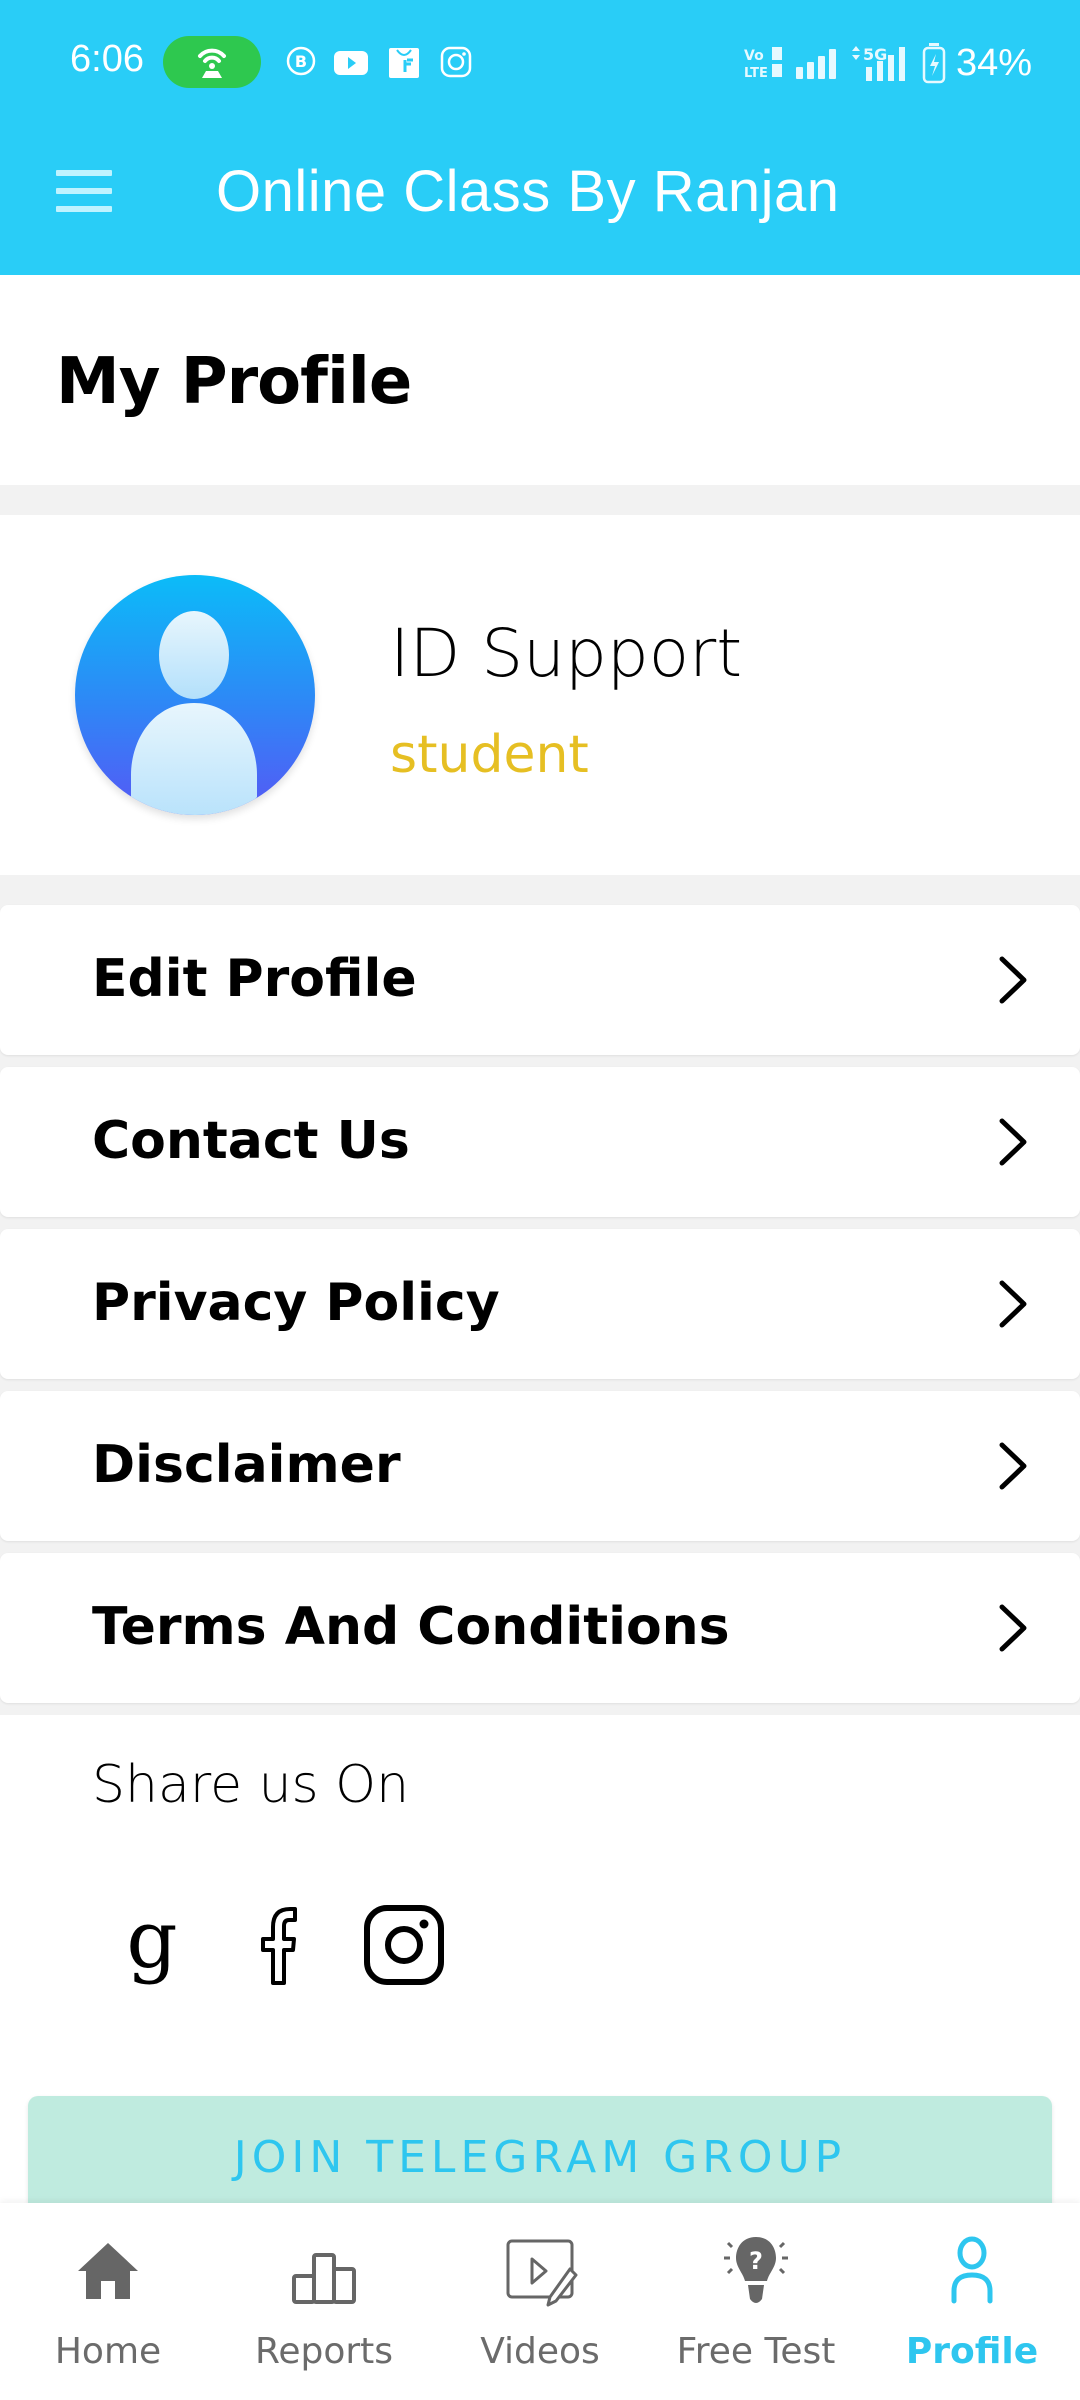 The image size is (1080, 2400). What do you see at coordinates (754, 56) in the screenshot?
I see `svg-text: Vo` at bounding box center [754, 56].